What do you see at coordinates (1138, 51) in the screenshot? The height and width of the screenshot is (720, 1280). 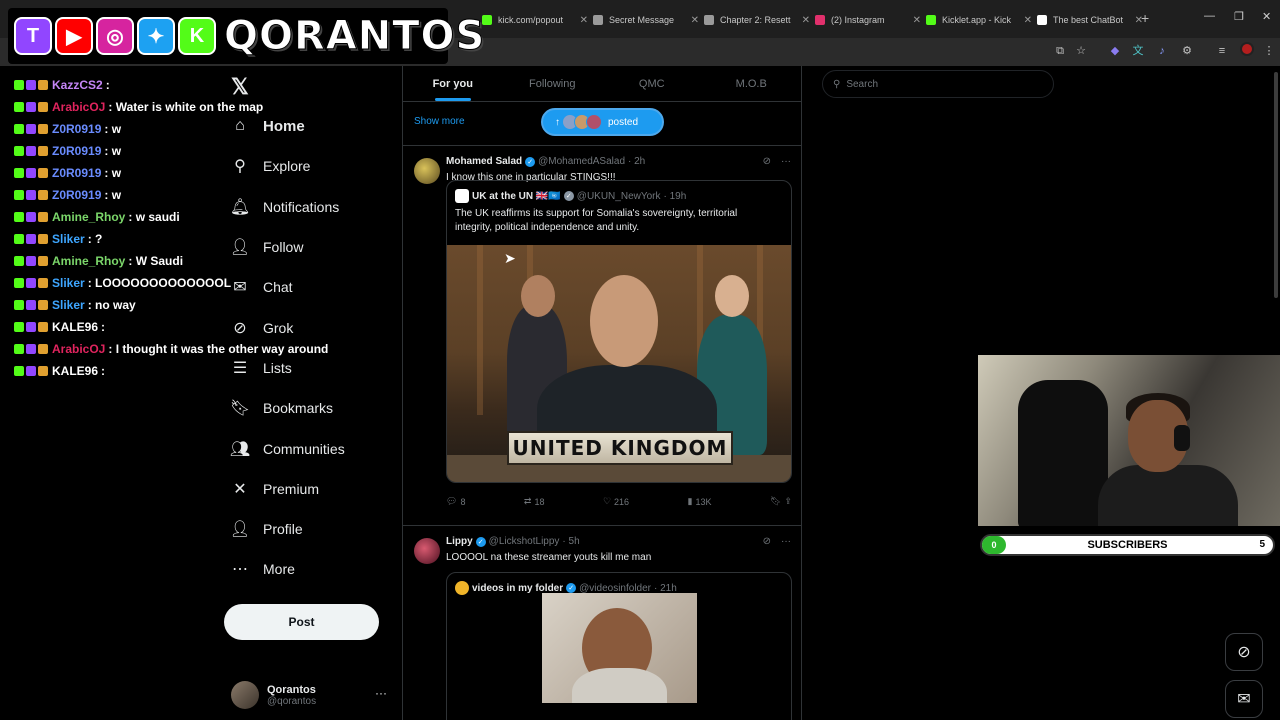 I see `translate-icon: 文` at bounding box center [1138, 51].